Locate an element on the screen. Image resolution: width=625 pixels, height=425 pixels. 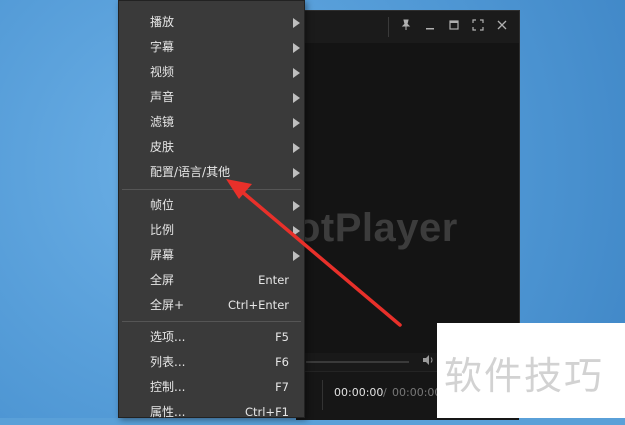
menu-item-label: 滤镜 is located at coordinates (162, 122).